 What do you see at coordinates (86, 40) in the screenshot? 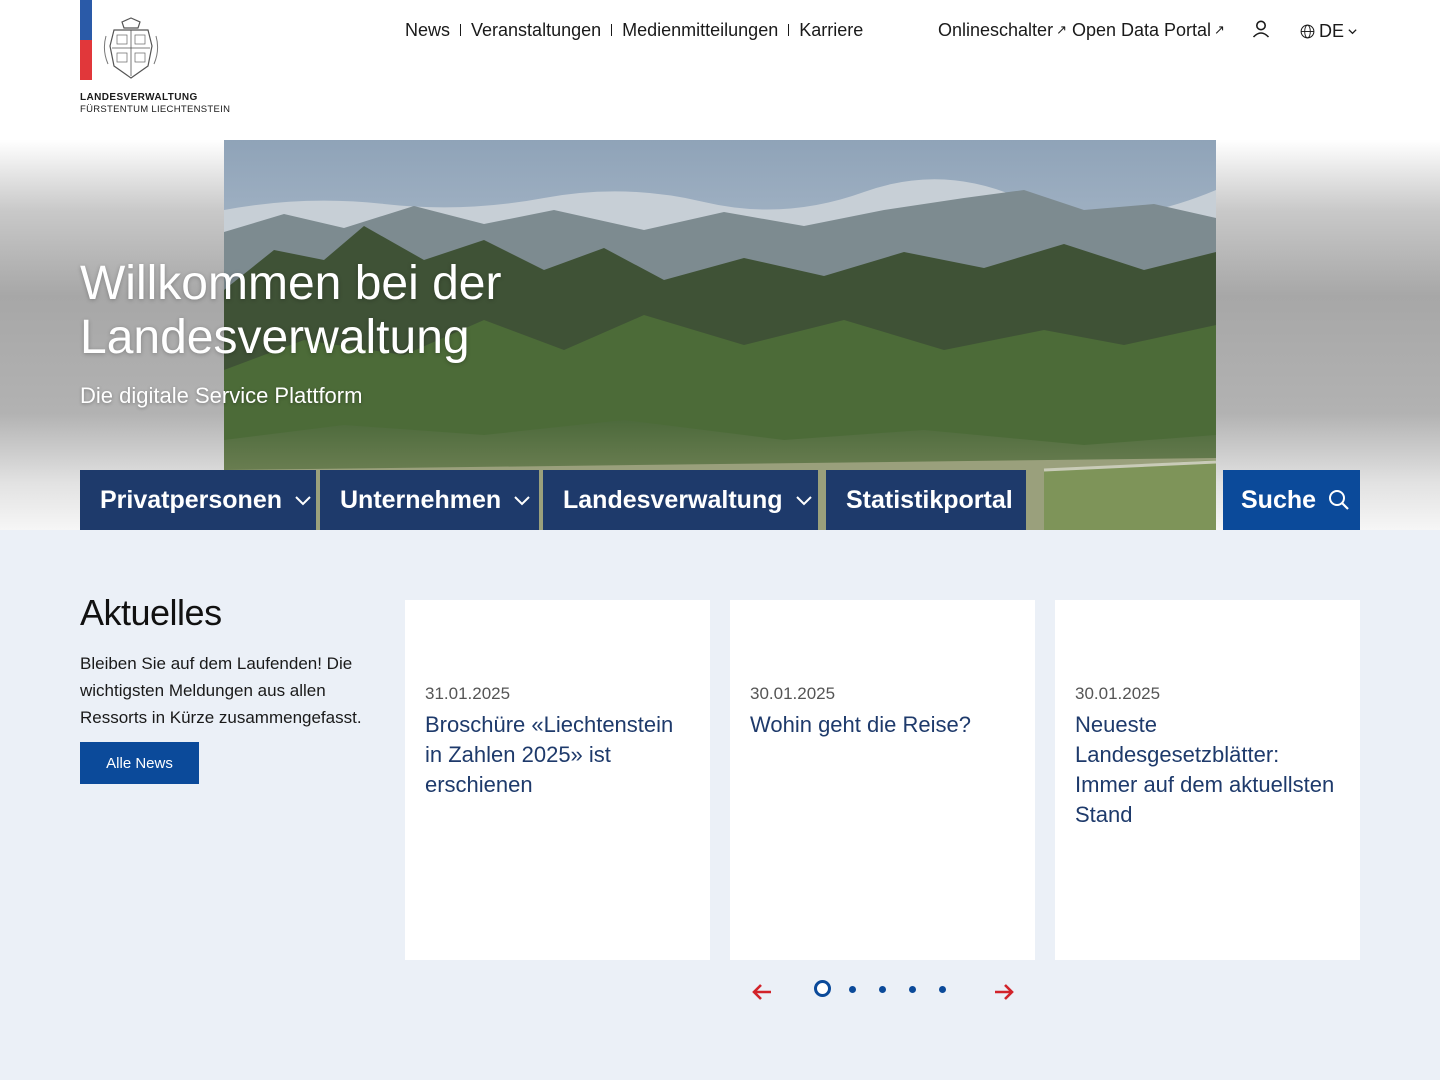
I see `logo-flag` at bounding box center [86, 40].